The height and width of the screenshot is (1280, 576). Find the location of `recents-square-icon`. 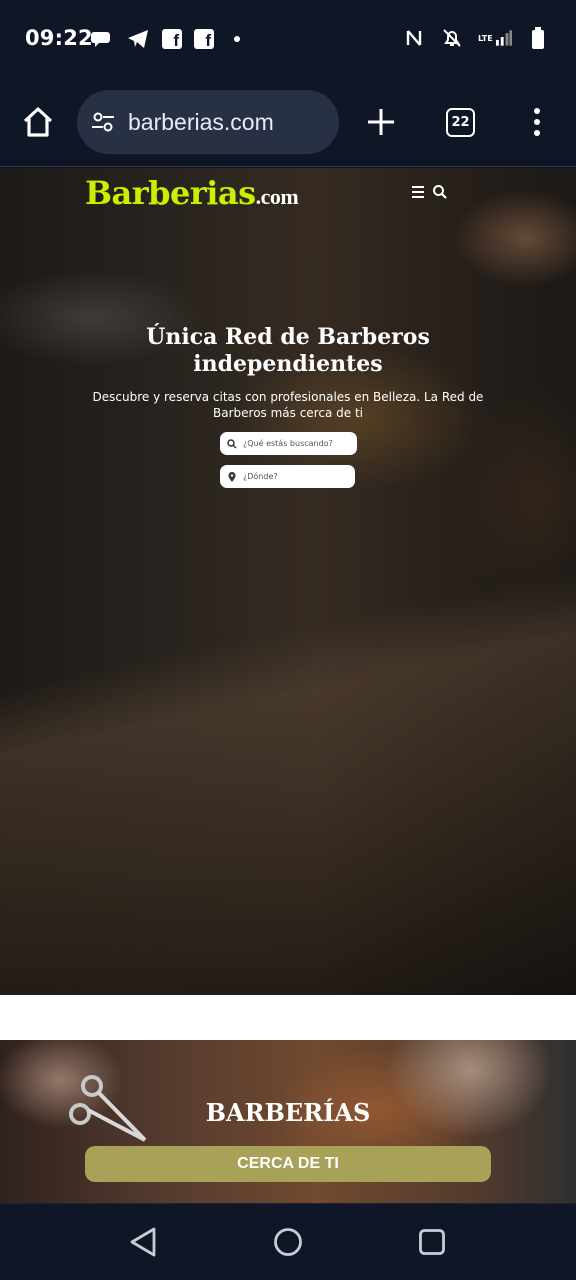

recents-square-icon is located at coordinates (432, 1242).